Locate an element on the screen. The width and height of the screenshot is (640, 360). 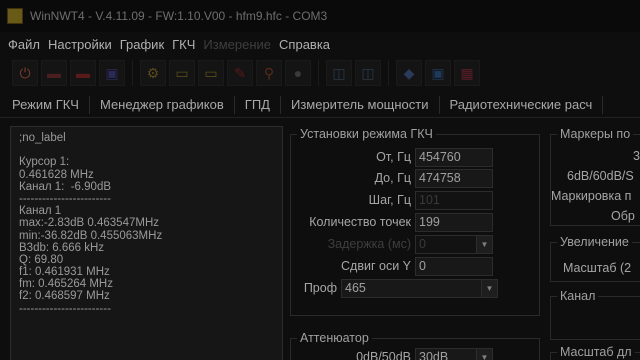
tab-power-meter: Измеритель мощности is located at coordinates (360, 104).